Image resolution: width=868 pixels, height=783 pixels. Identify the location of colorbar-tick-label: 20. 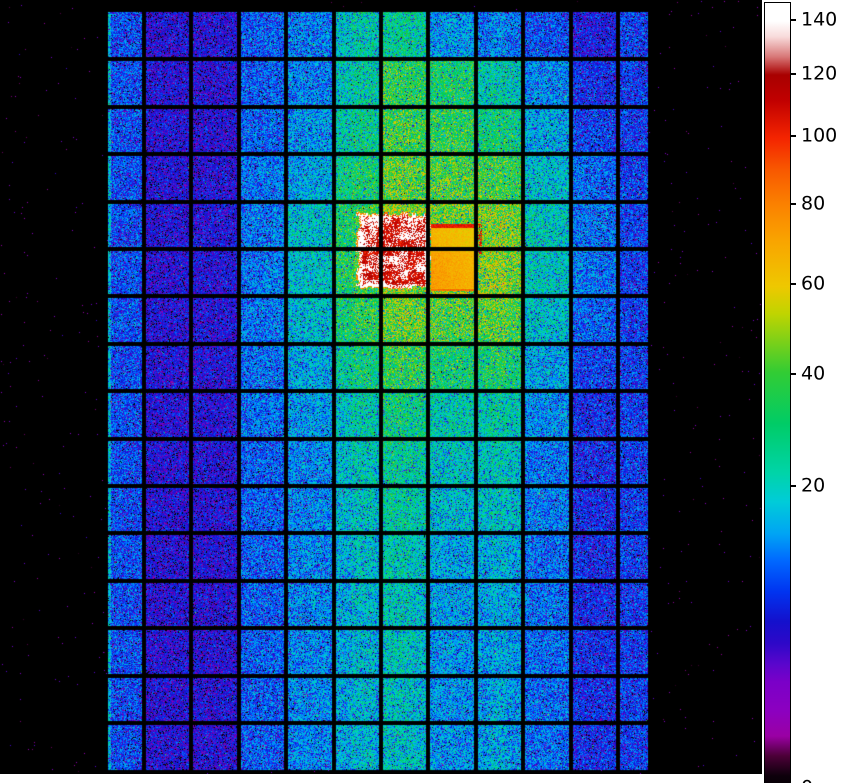
(813, 485).